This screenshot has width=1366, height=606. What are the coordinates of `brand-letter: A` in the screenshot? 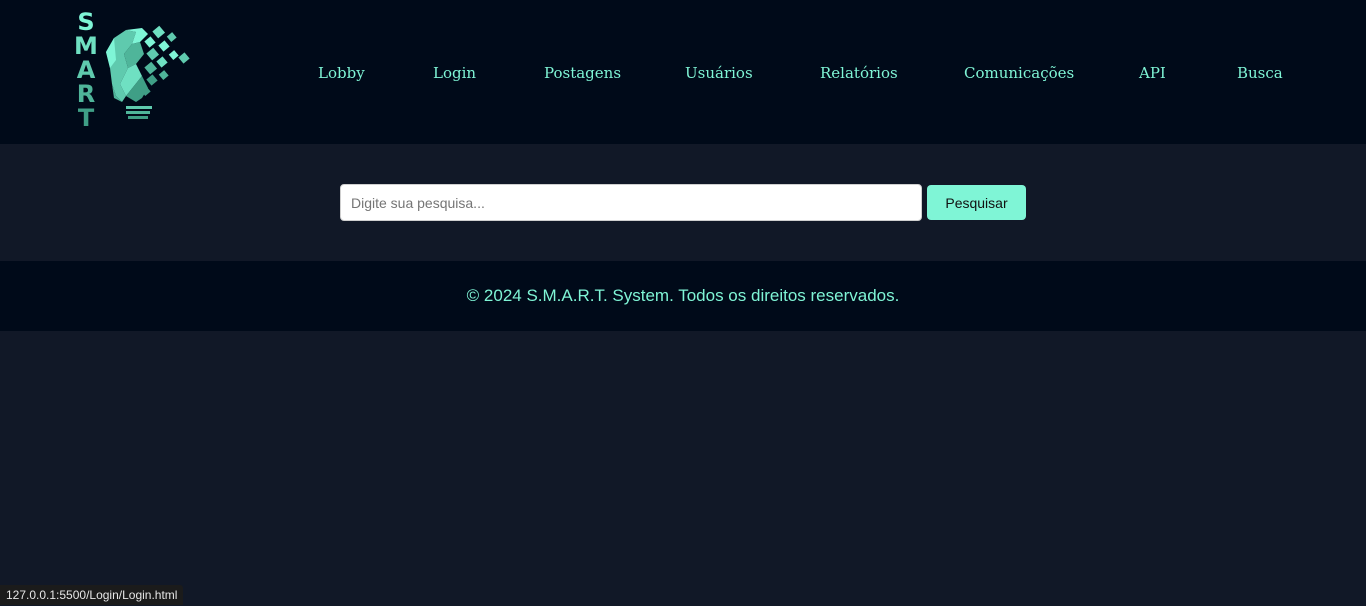 It's located at (86, 70).